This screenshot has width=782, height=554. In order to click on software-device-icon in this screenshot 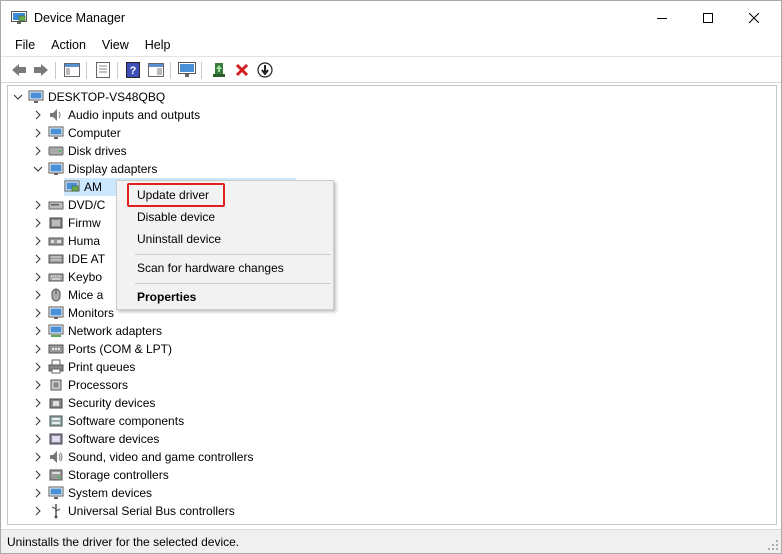, I will do `click(56, 439)`.